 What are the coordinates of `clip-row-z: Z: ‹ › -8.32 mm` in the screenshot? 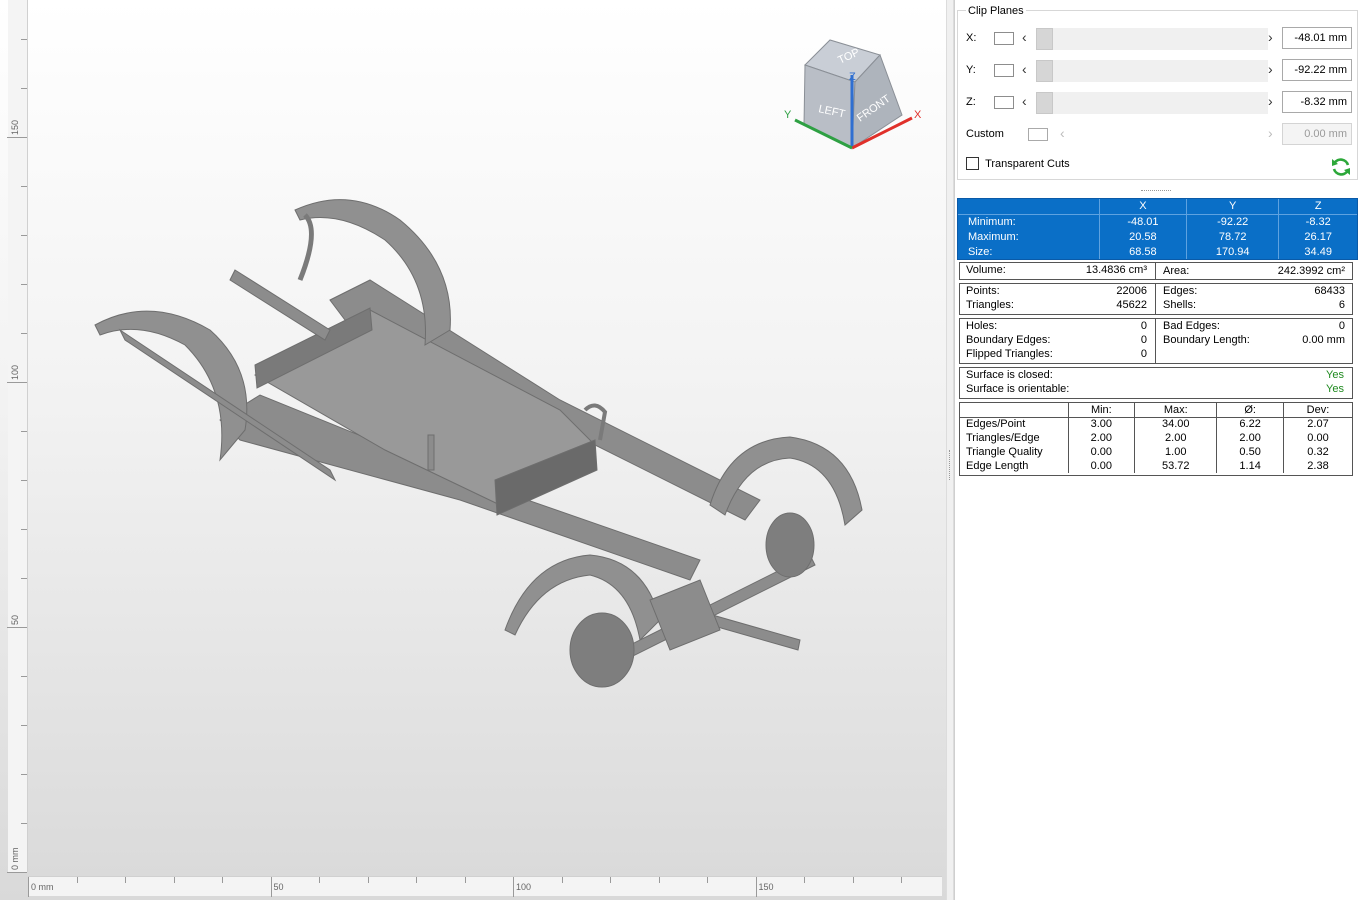 It's located at (1159, 103).